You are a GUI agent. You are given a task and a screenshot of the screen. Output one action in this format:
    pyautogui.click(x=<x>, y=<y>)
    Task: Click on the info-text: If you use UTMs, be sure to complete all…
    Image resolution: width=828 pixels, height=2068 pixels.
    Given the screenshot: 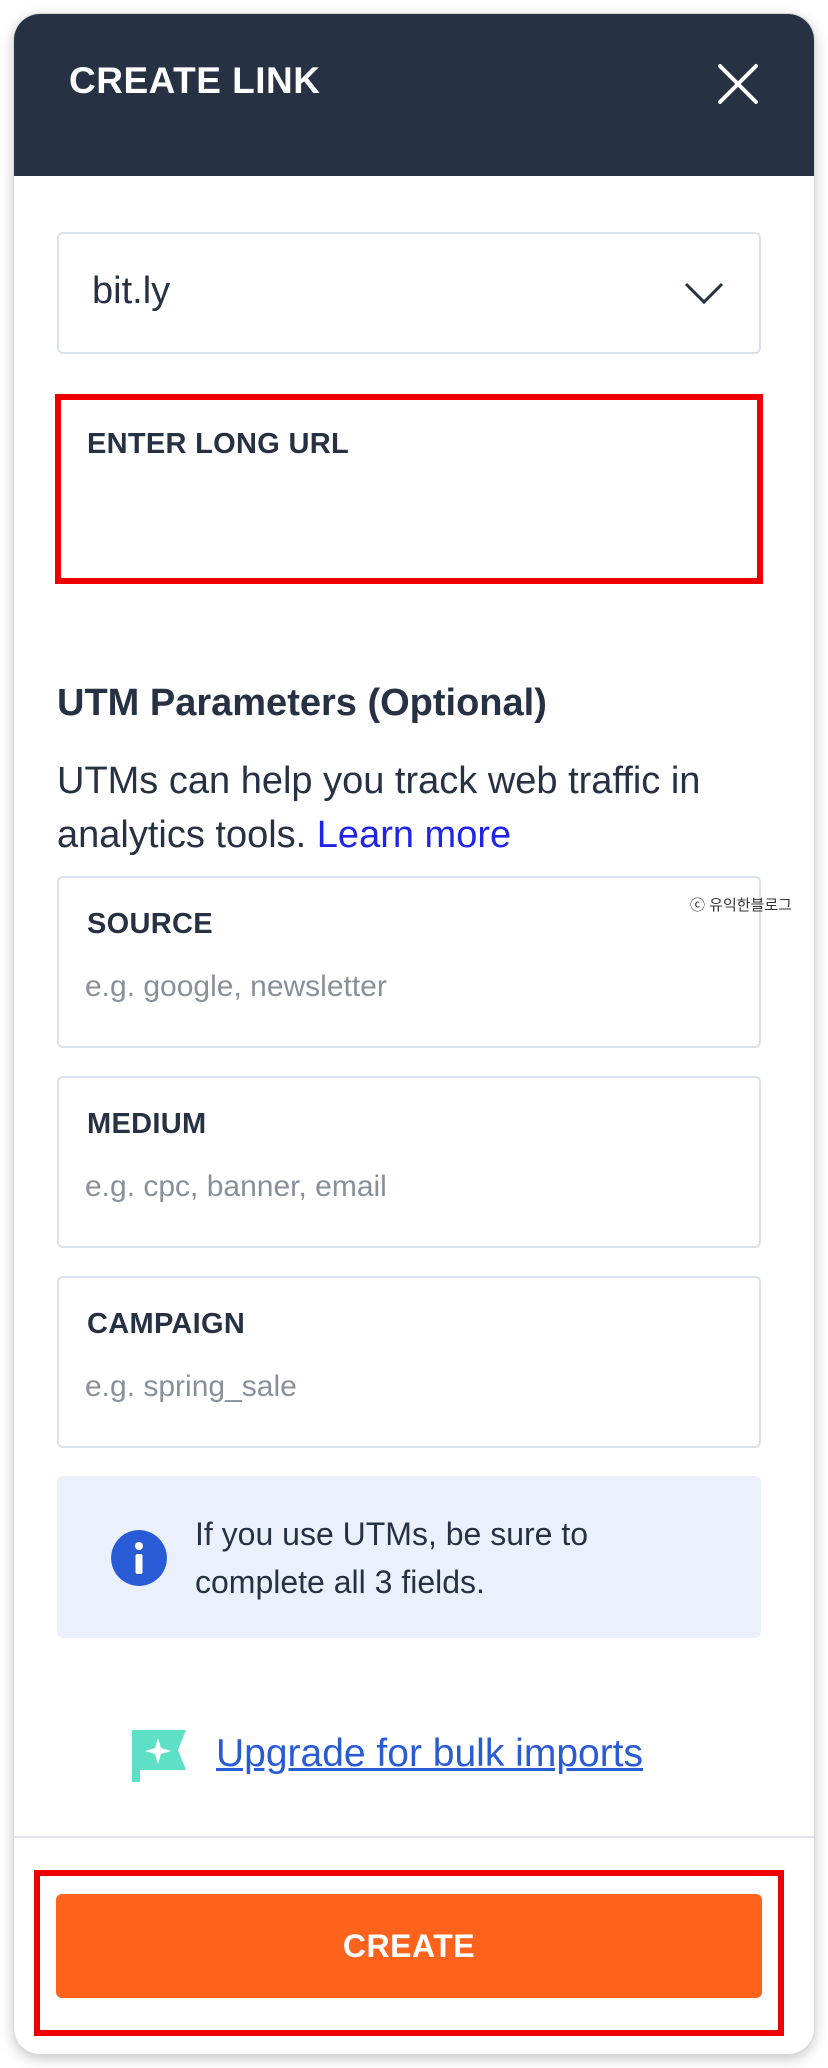 What is the action you would take?
    pyautogui.click(x=392, y=1558)
    